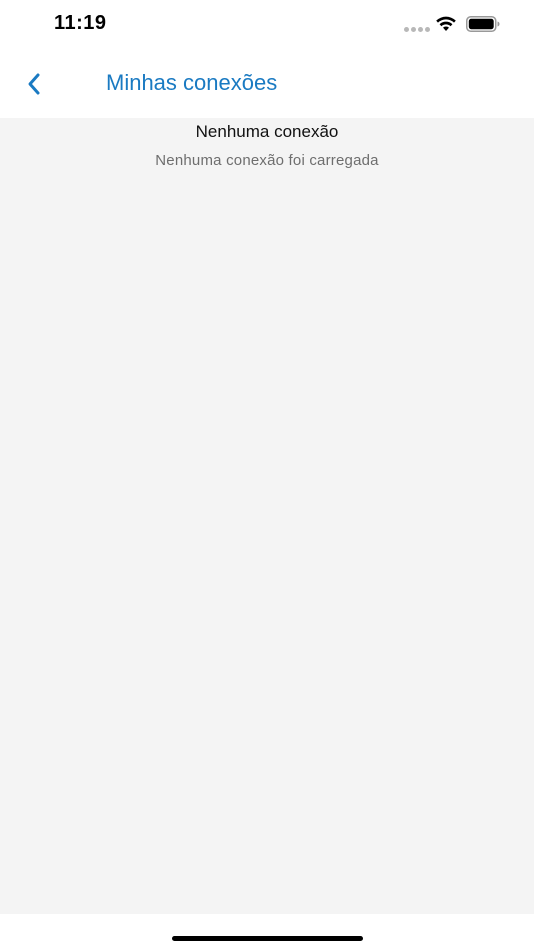  What do you see at coordinates (192, 82) in the screenshot?
I see `page-title: Minhas conexões` at bounding box center [192, 82].